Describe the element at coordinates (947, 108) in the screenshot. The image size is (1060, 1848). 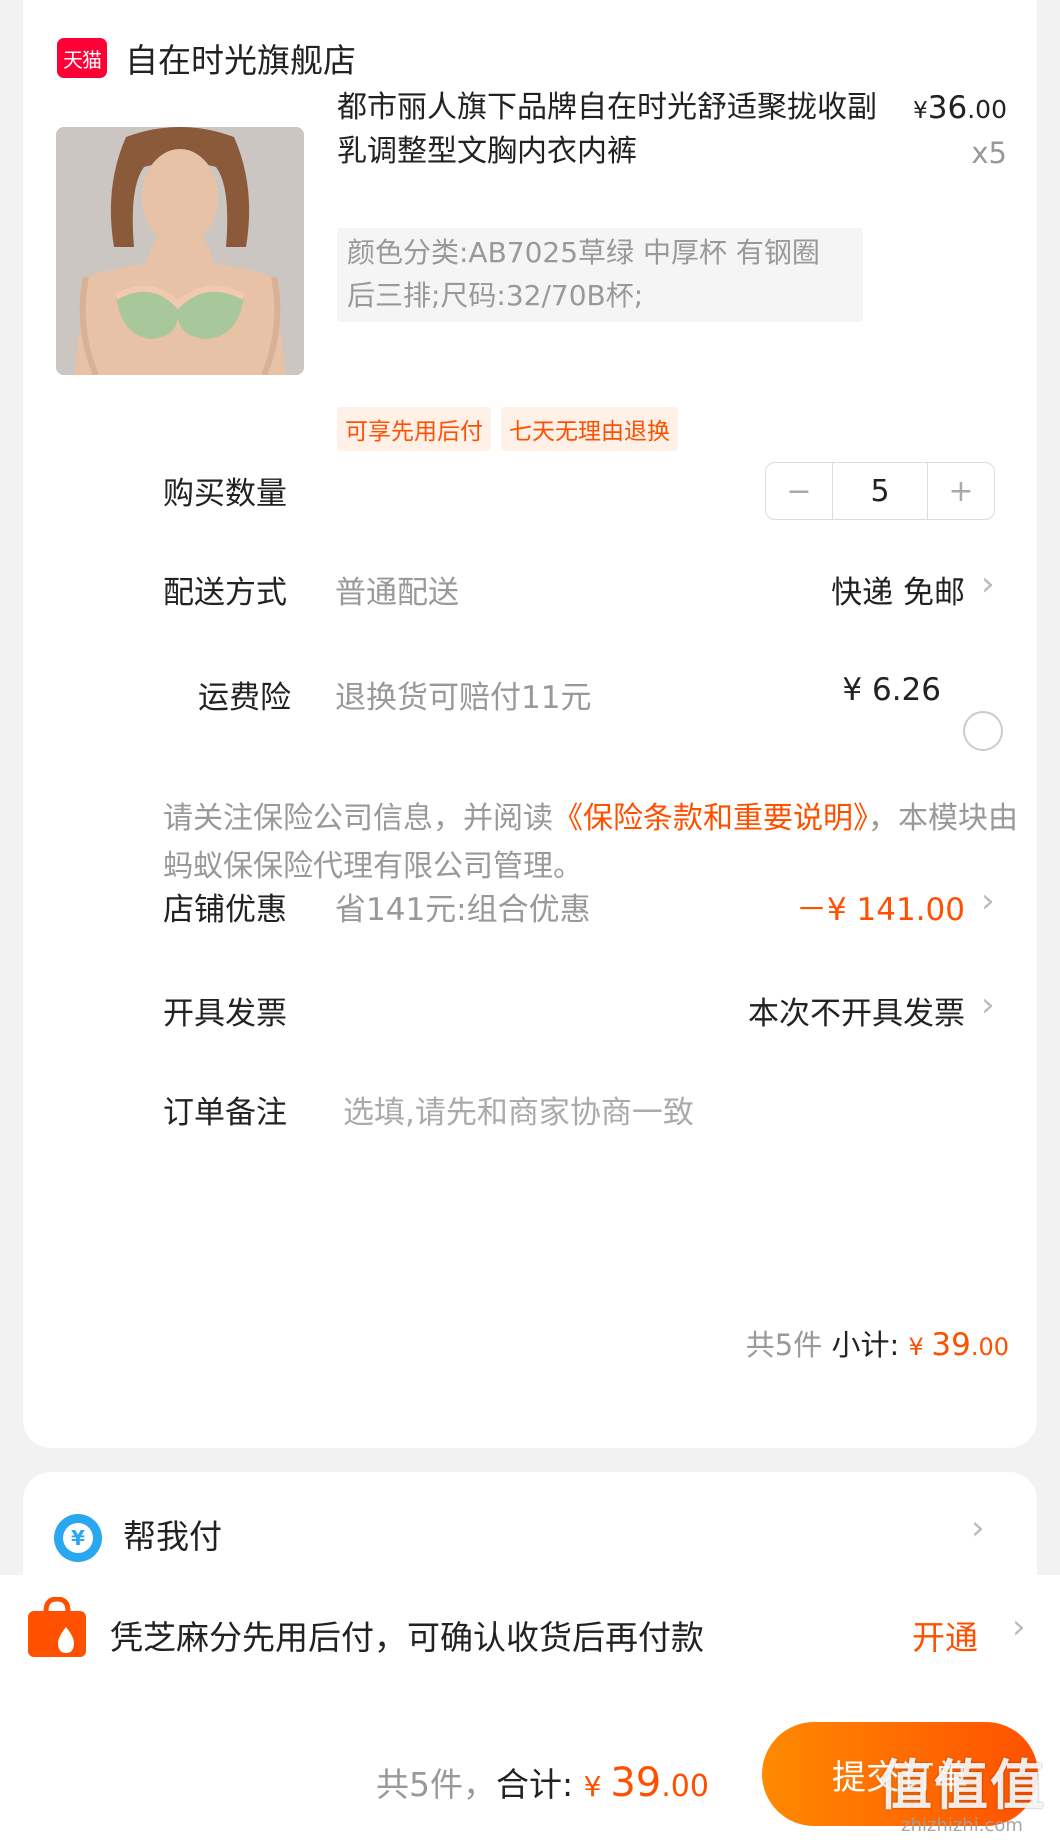
I see `price-integer: 36` at that location.